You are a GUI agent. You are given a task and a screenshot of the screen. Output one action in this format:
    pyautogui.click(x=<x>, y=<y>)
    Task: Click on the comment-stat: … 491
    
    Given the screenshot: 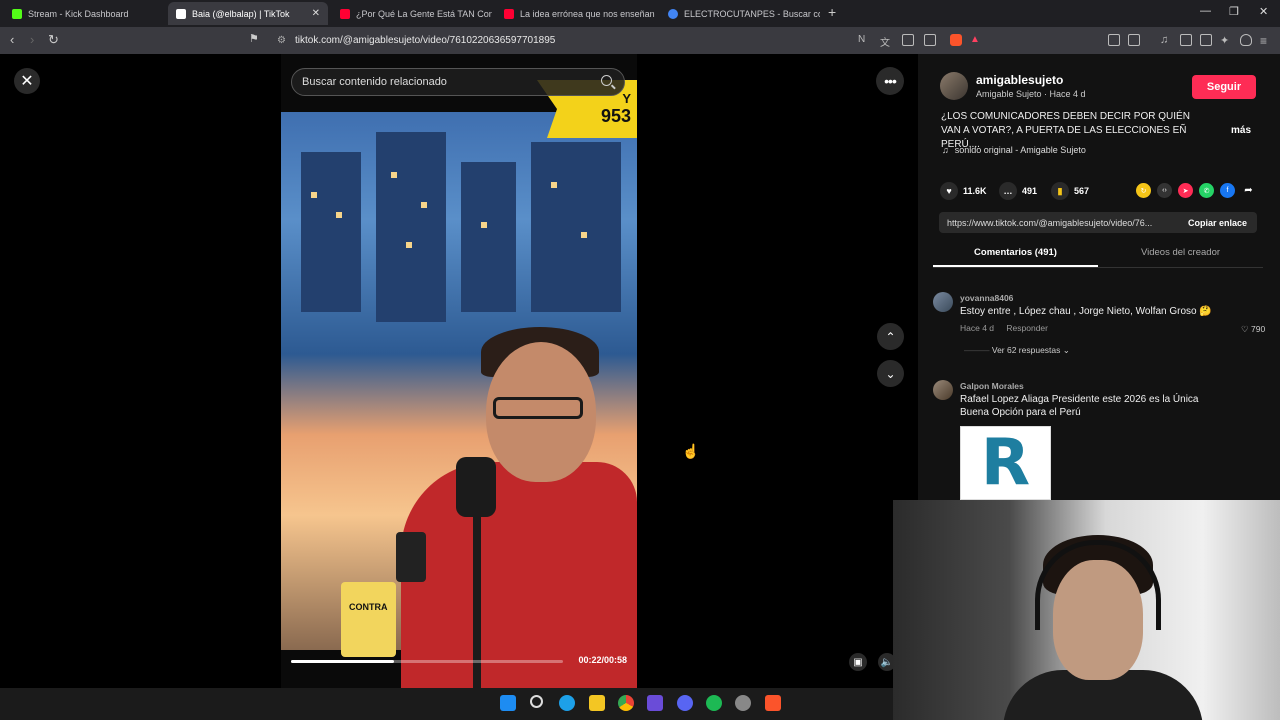 What is the action you would take?
    pyautogui.click(x=1018, y=191)
    